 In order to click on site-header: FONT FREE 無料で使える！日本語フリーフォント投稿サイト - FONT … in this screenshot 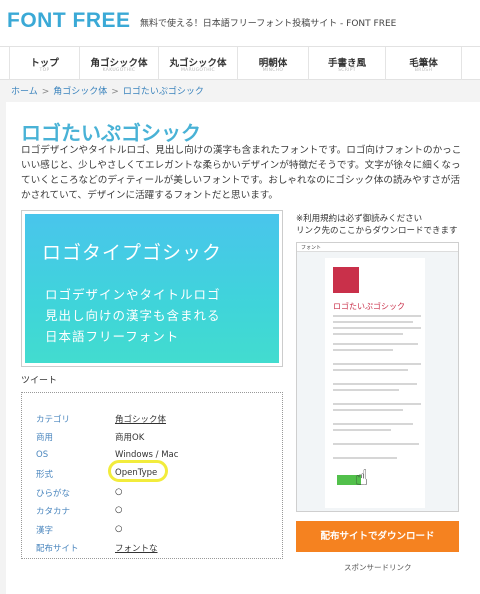, I will do `click(240, 23)`.